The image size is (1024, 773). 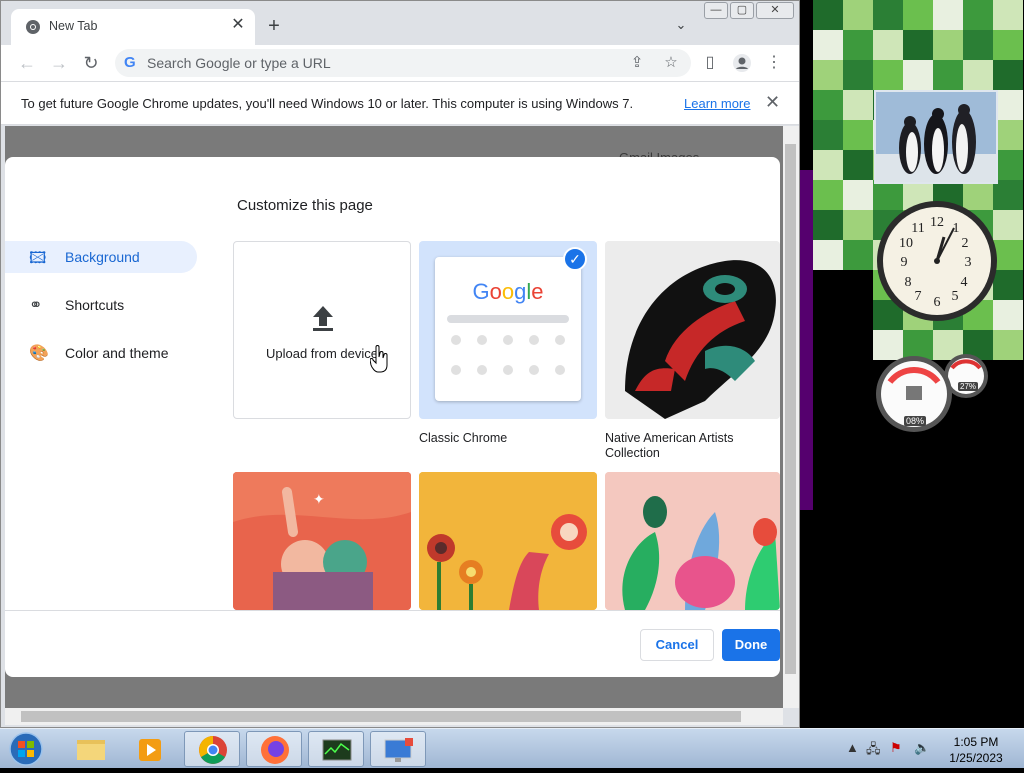 I want to click on taskbar-explorer, so click(x=90, y=749).